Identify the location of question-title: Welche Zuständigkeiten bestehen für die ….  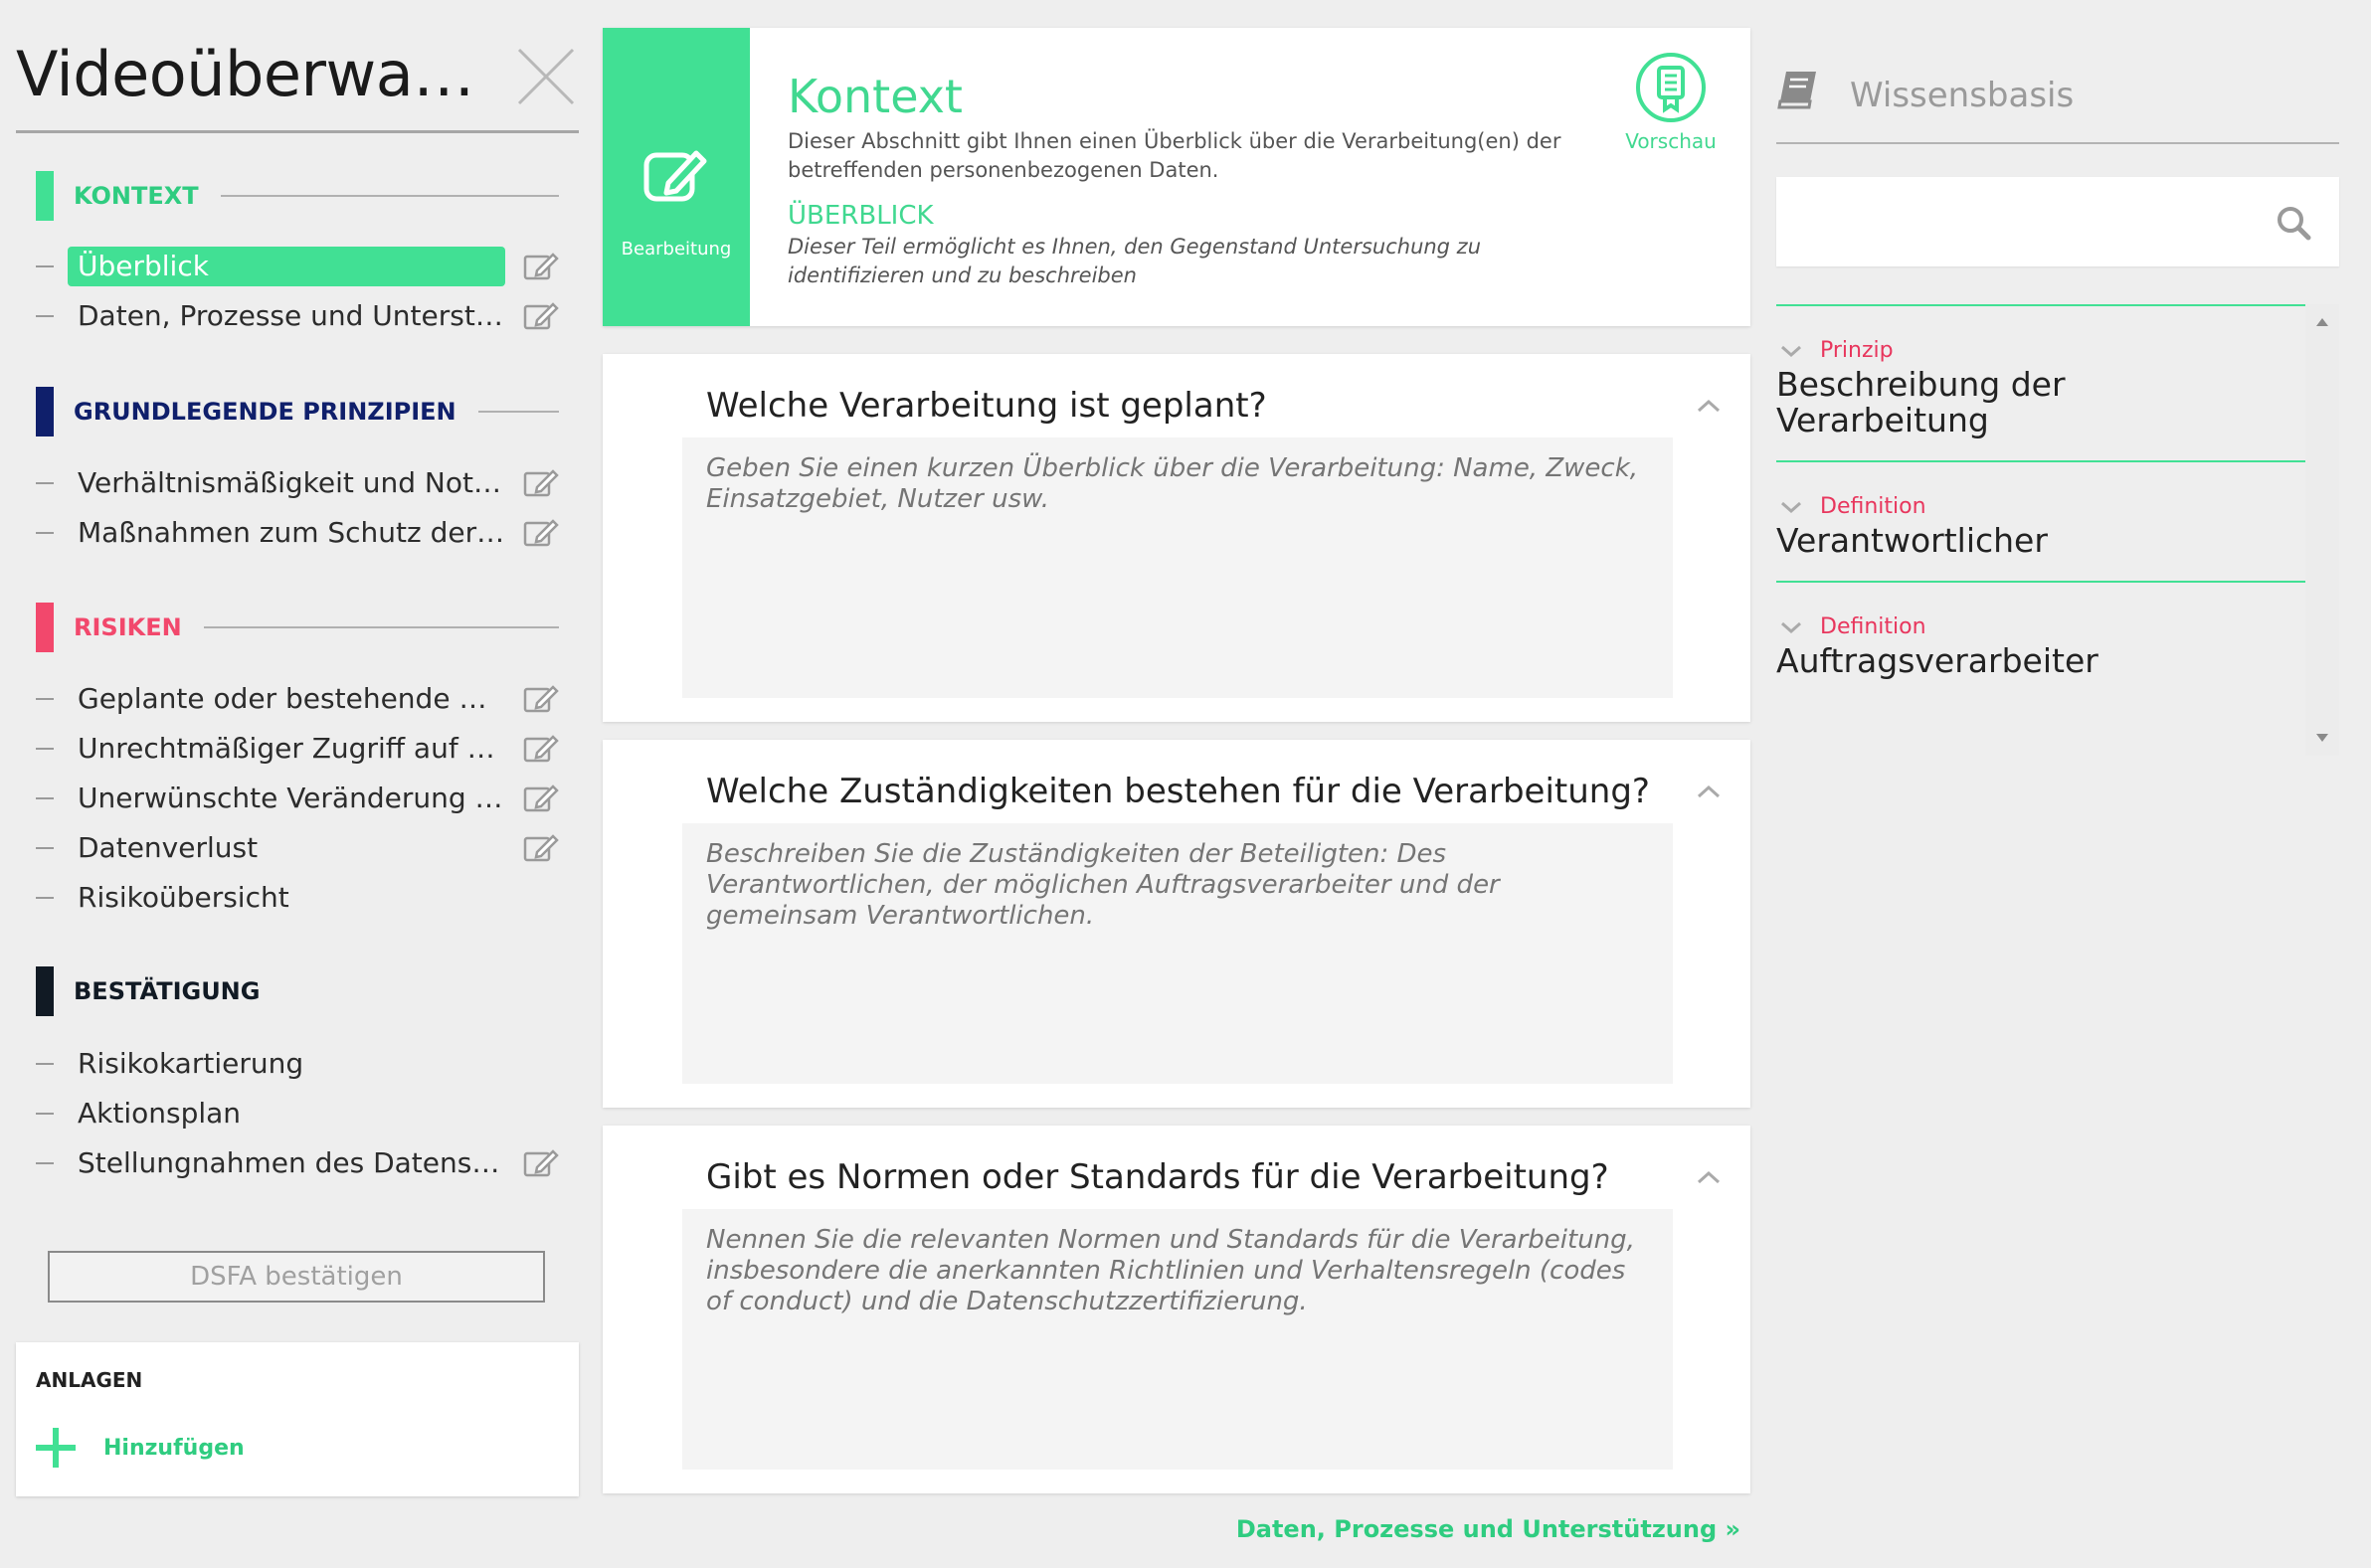
(1178, 792).